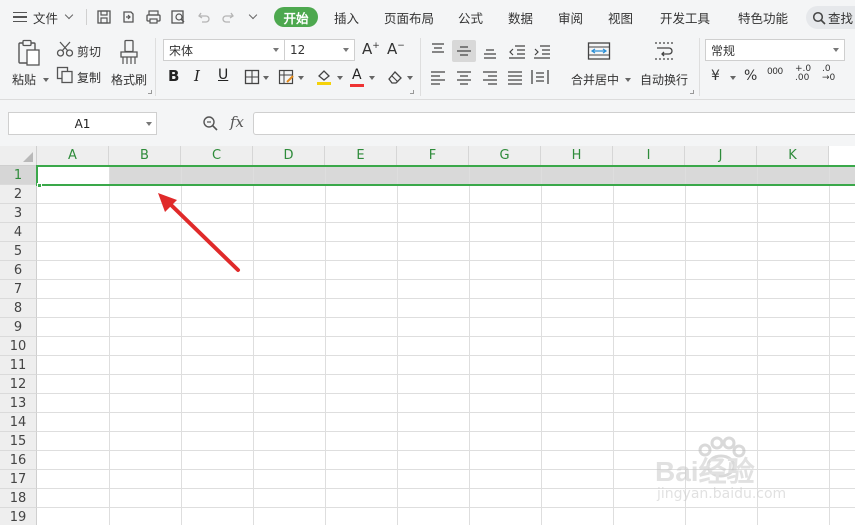  What do you see at coordinates (409, 17) in the screenshot?
I see `tab-page-layout: 页面布局` at bounding box center [409, 17].